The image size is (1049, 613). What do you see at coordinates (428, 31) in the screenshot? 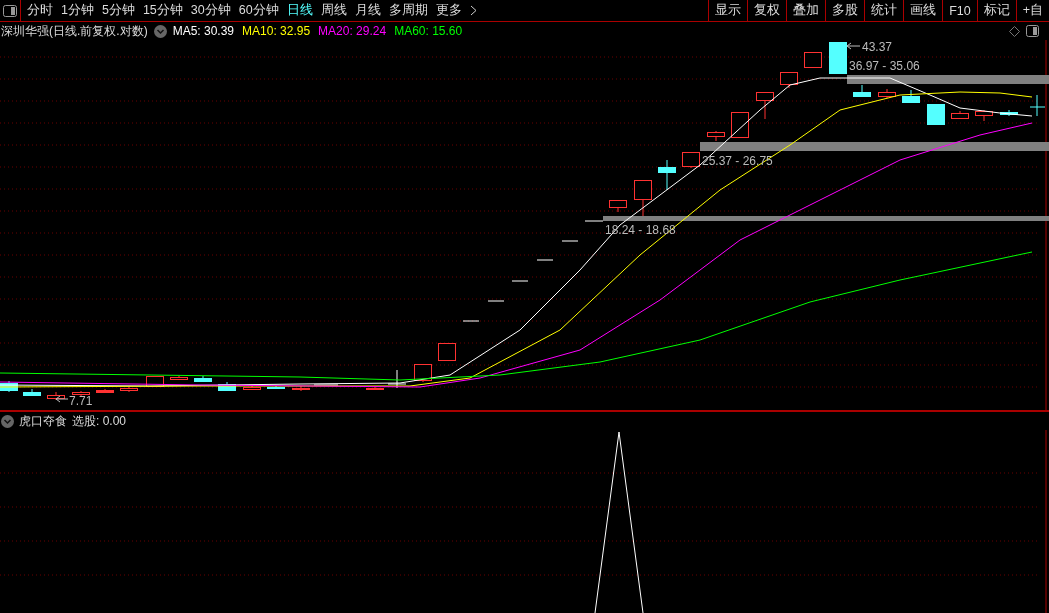
I see `ma-reading: MA60: 15.60` at bounding box center [428, 31].